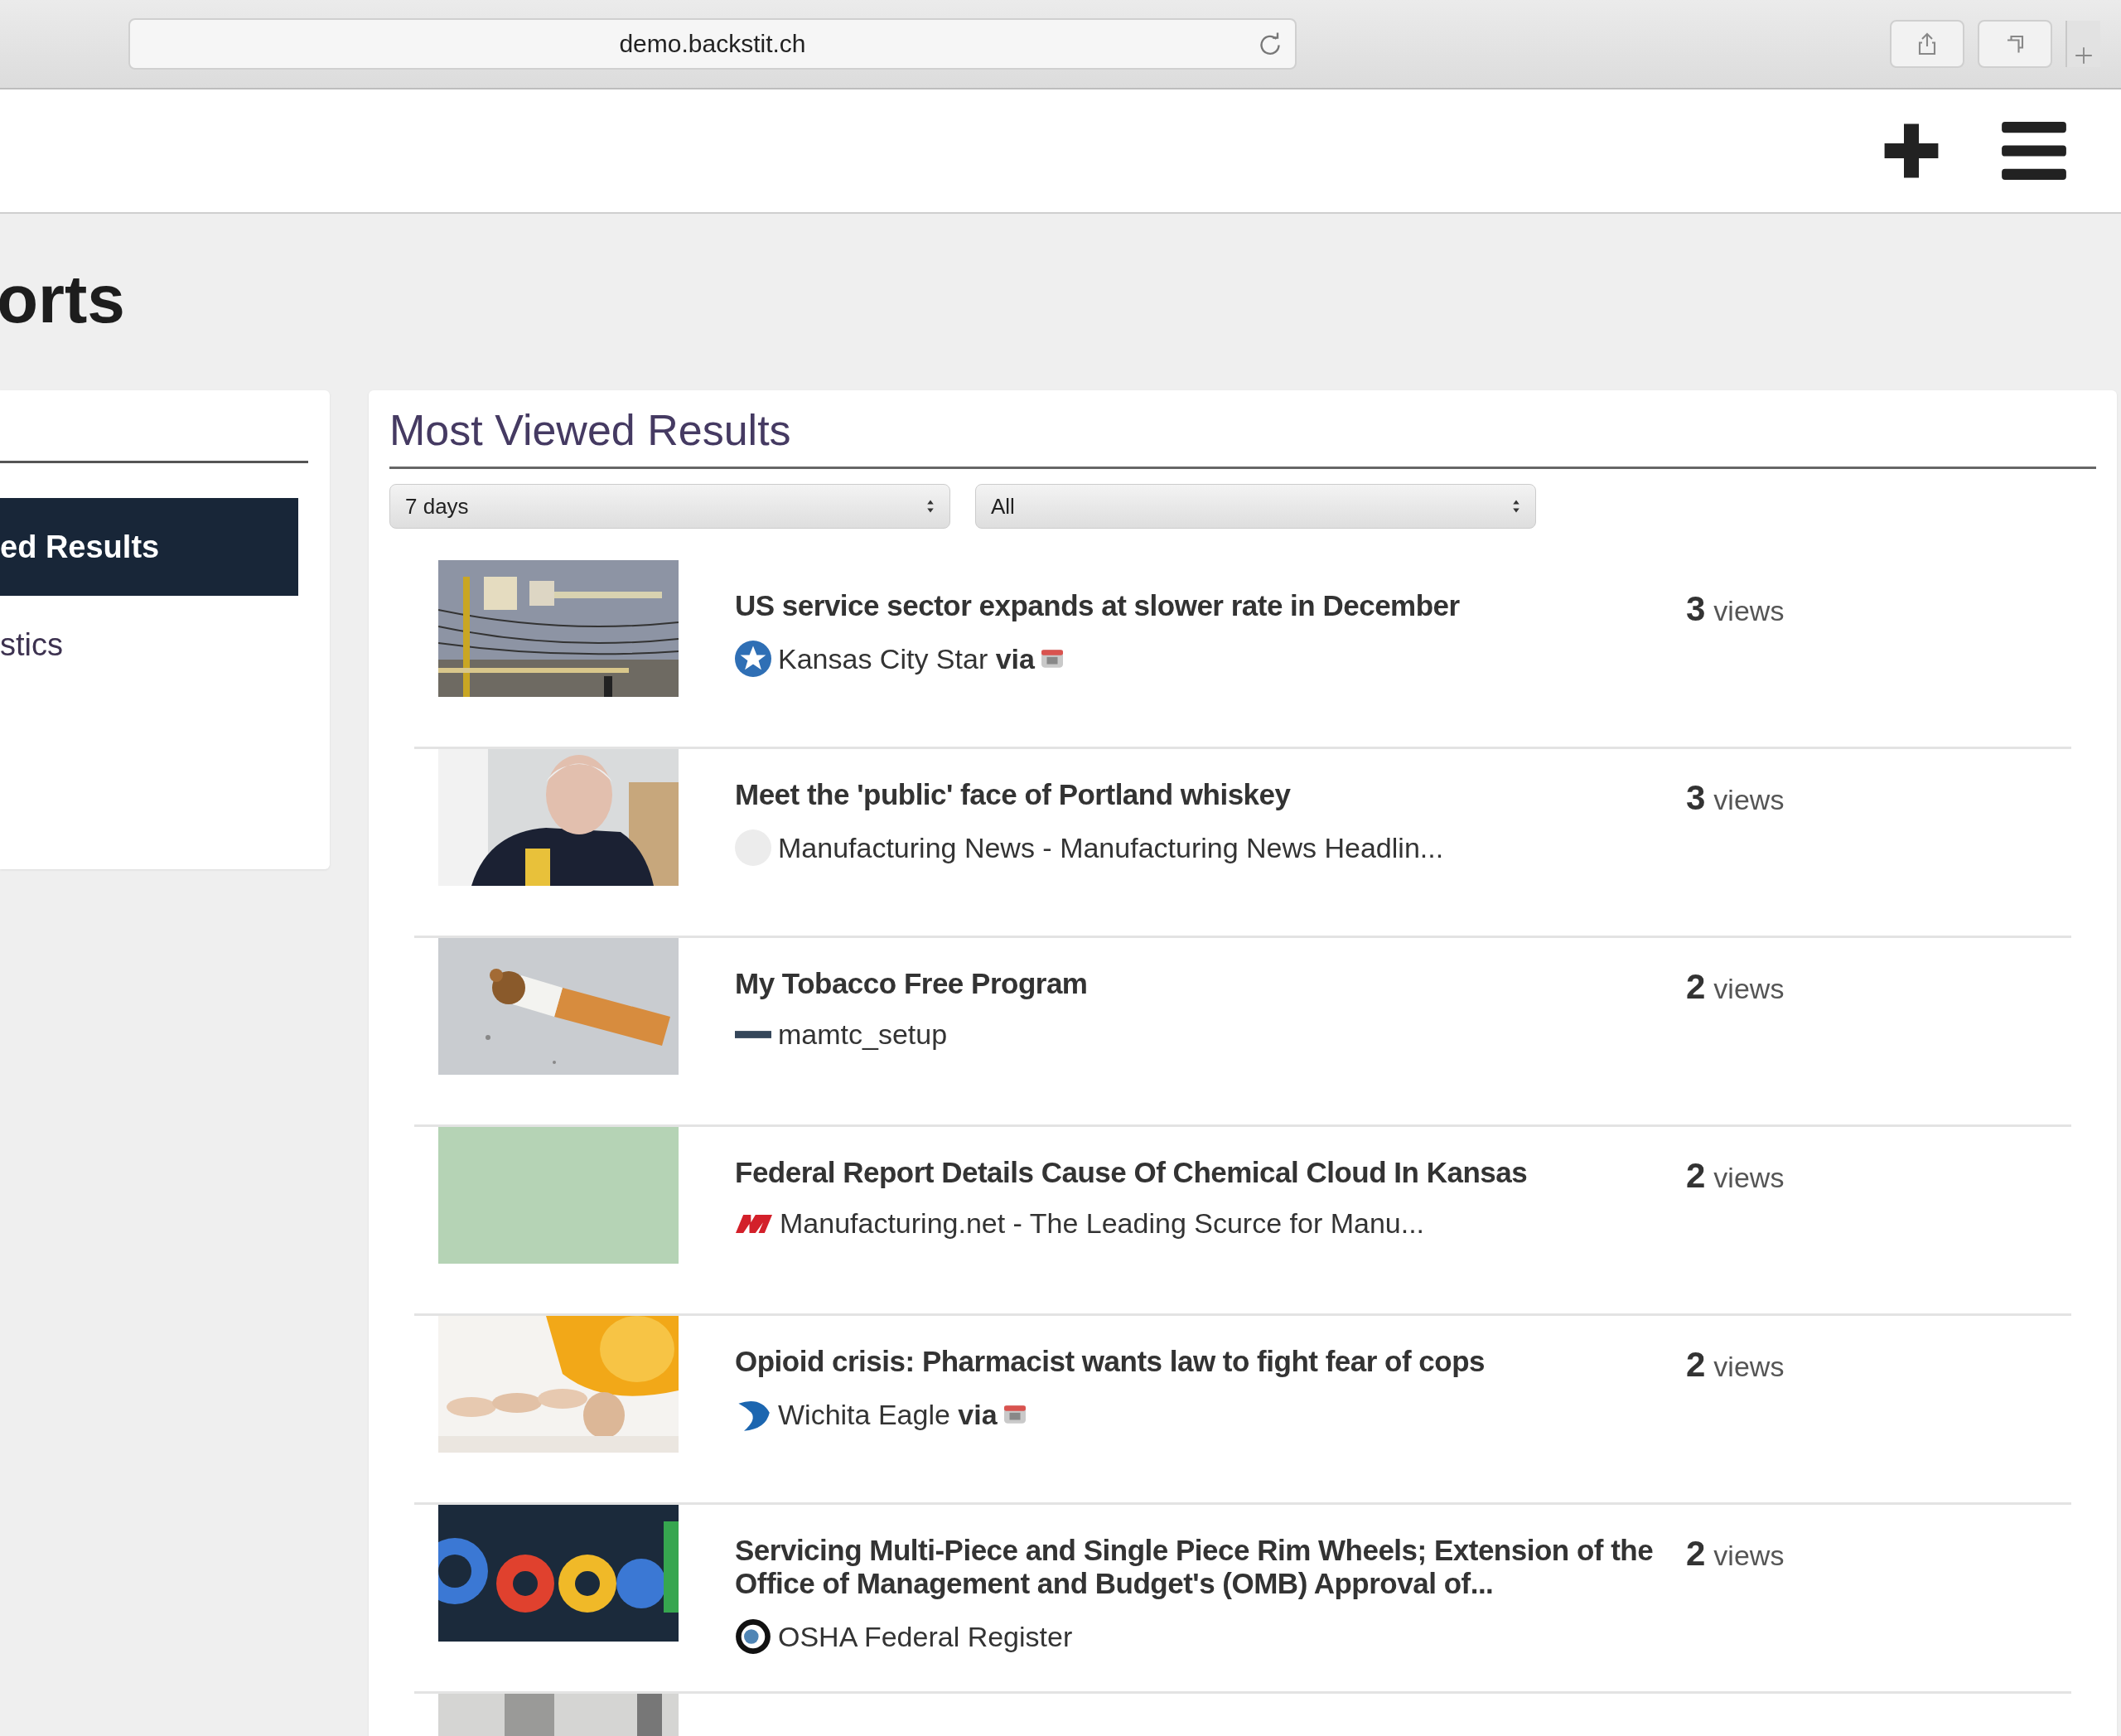  I want to click on result-title: Meet the 'public' face of Portland whiskey, so click(1203, 794).